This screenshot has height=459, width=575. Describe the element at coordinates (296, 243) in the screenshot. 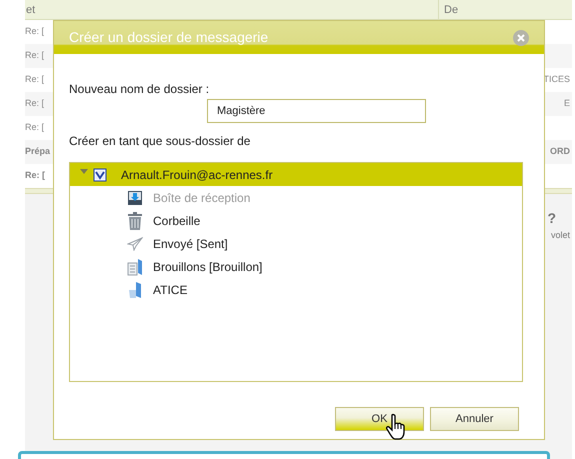

I see `folder-item: Envoyé [Sent]` at that location.